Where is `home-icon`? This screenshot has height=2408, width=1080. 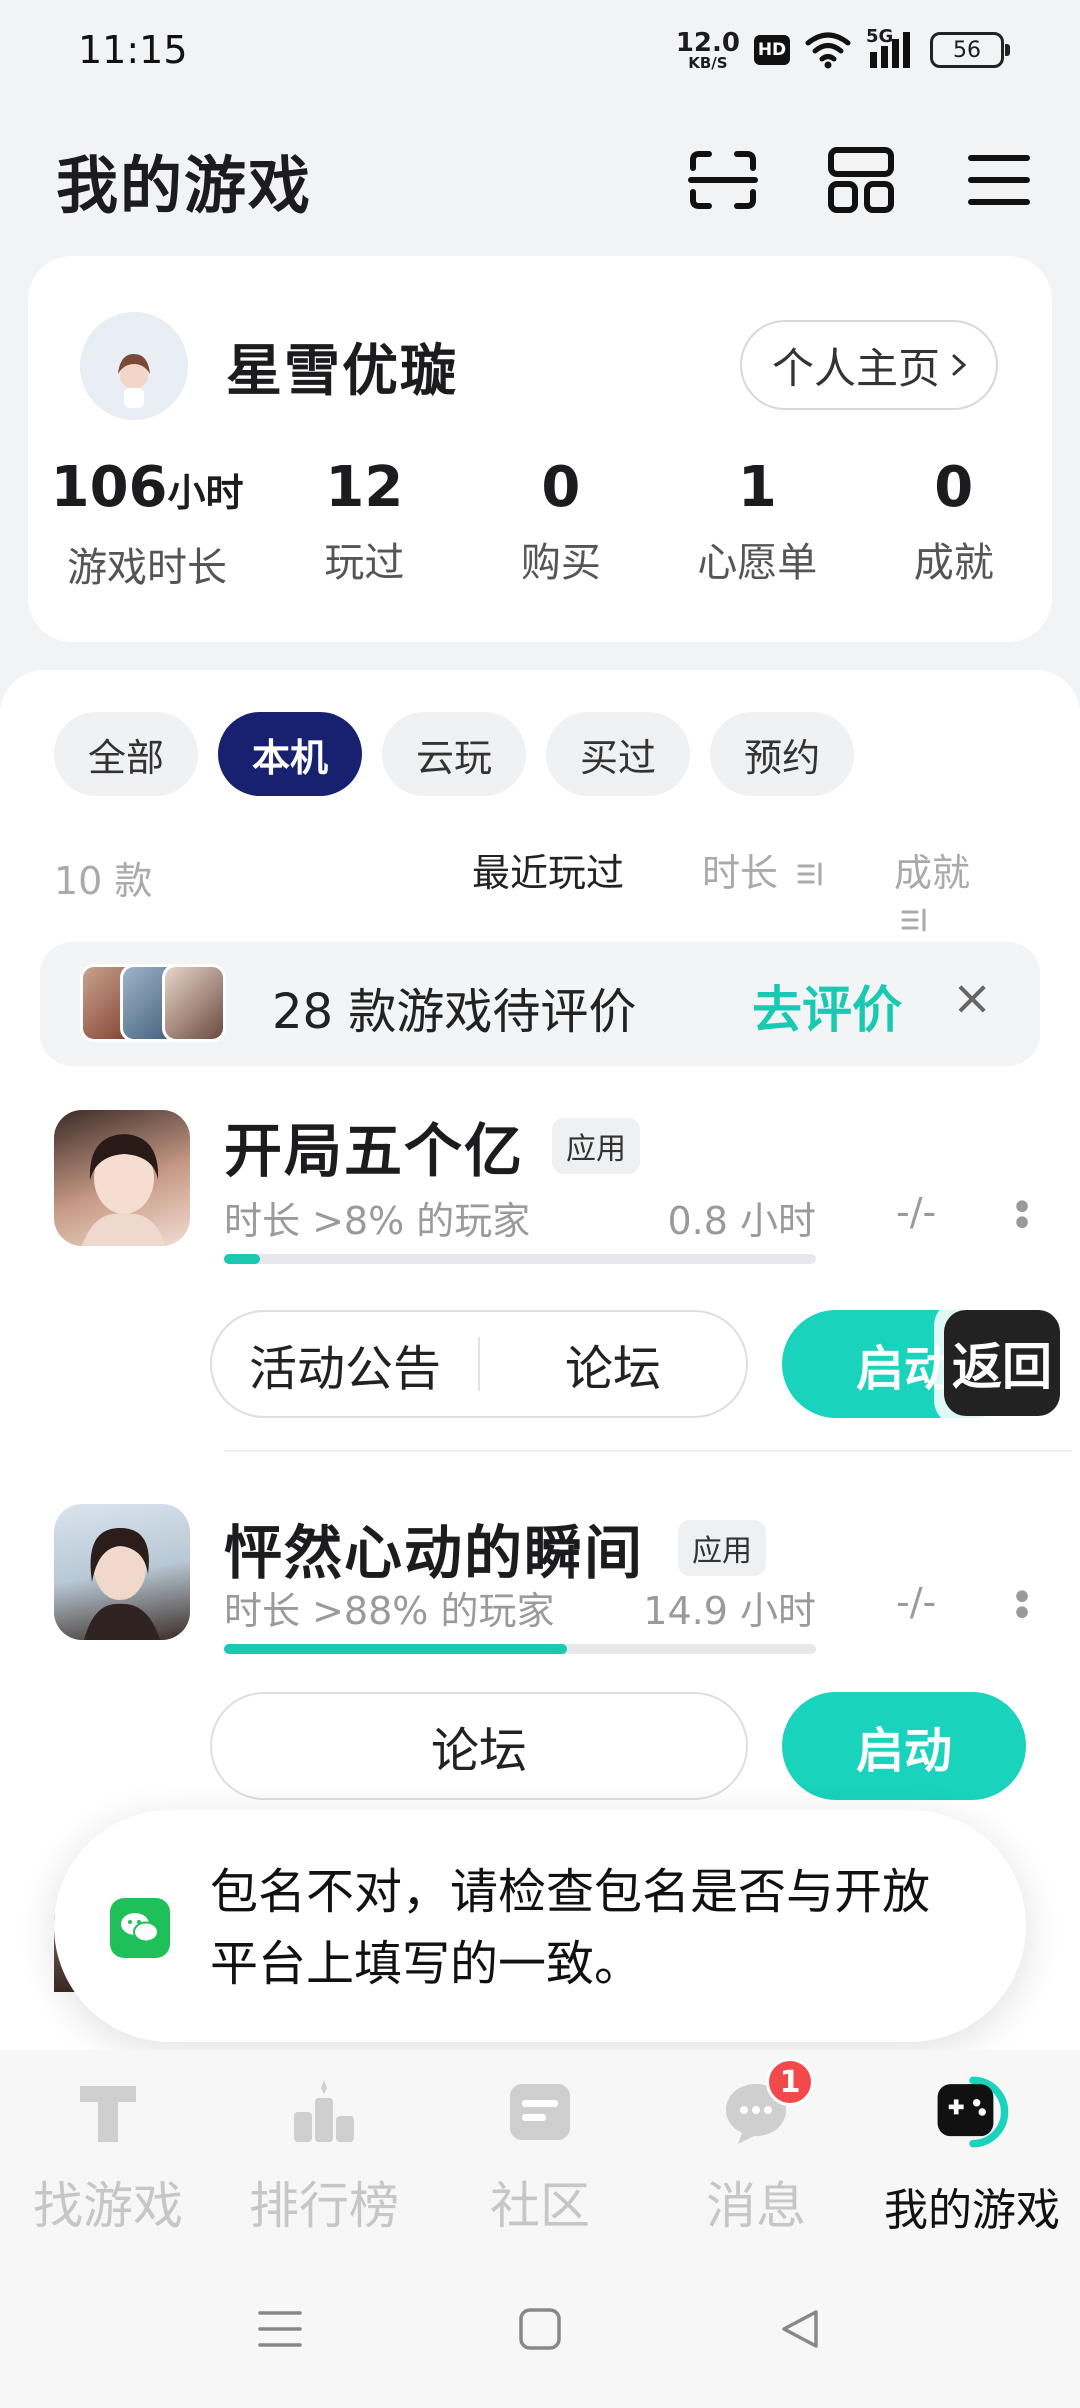
home-icon is located at coordinates (540, 2329).